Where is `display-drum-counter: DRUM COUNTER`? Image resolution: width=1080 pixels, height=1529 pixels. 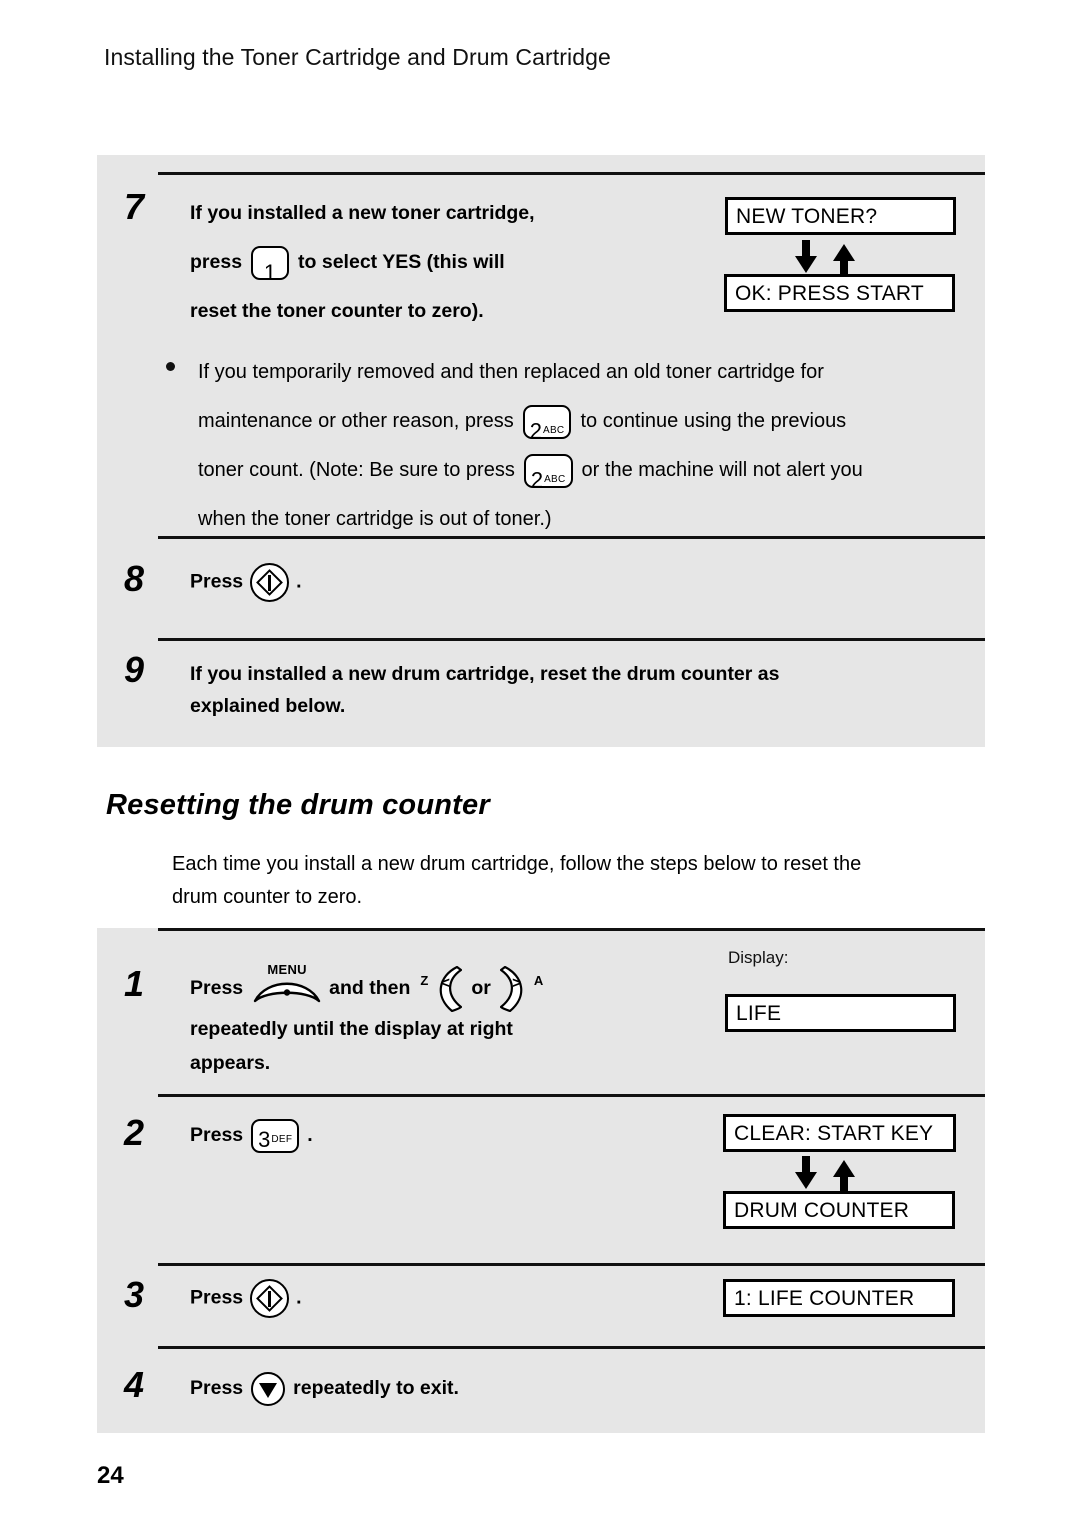 display-drum-counter: DRUM COUNTER is located at coordinates (839, 1210).